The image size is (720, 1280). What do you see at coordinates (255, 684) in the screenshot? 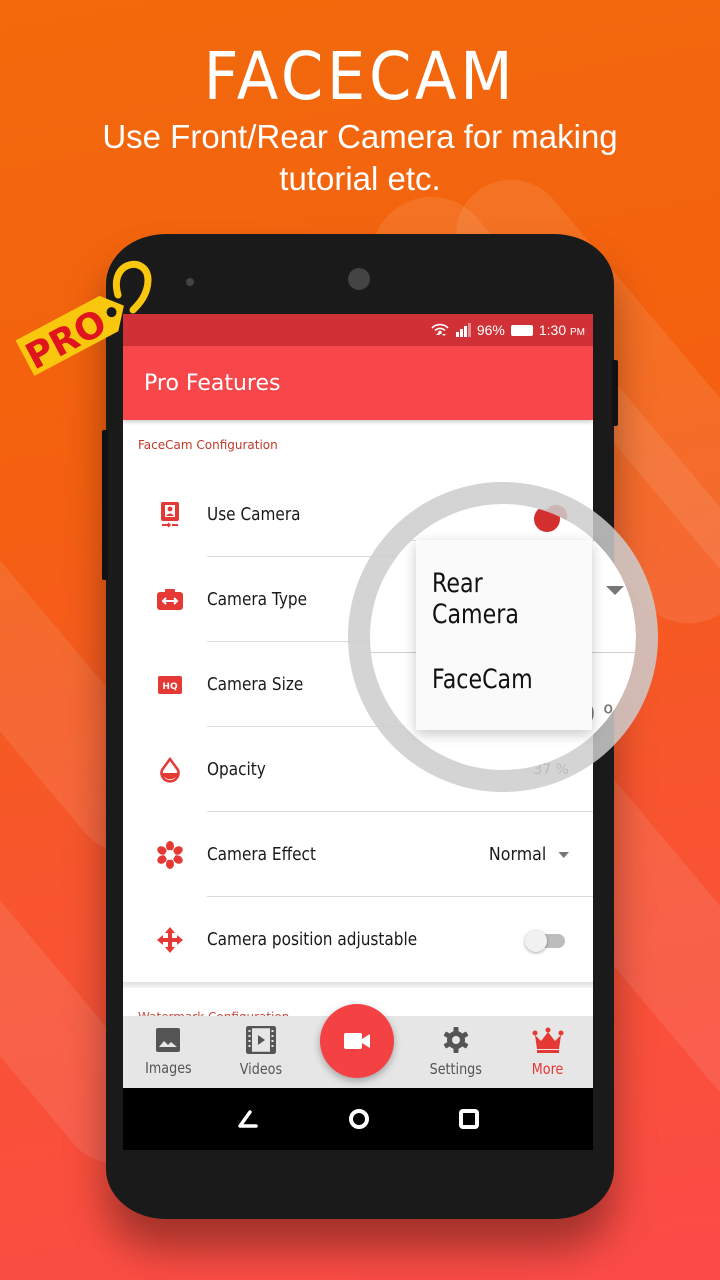
I see `setting-label: Camera Size` at bounding box center [255, 684].